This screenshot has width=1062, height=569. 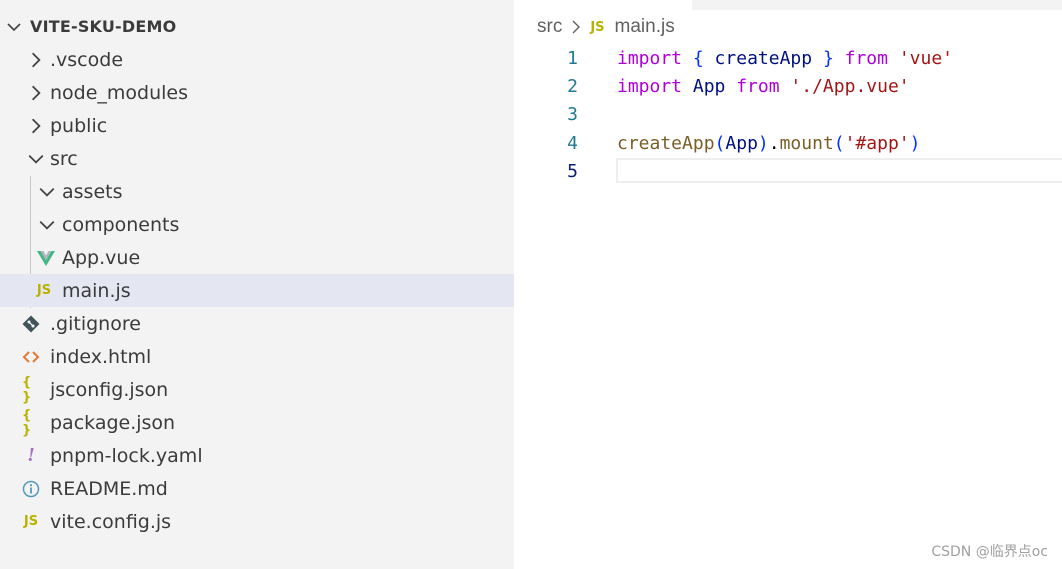 I want to click on tree-item-pnpm-lock-yaml: ! pnpm-lock.yaml, so click(x=257, y=455).